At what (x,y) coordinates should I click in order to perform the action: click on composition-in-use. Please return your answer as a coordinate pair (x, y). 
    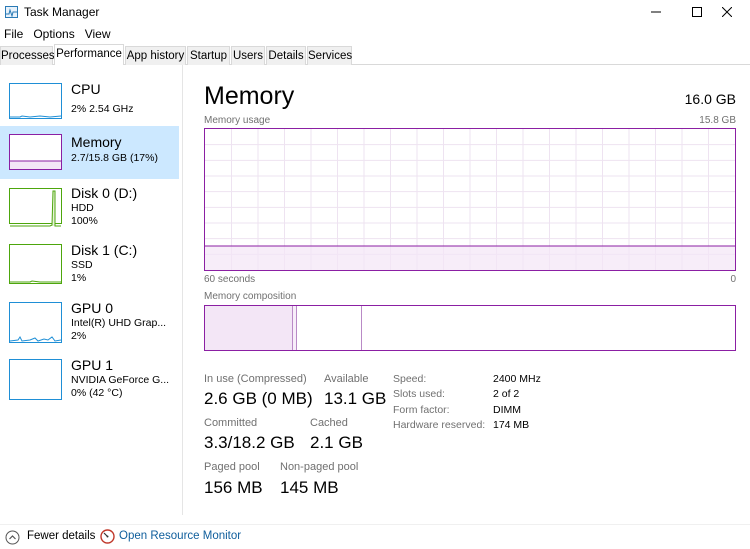
    Looking at the image, I should click on (249, 328).